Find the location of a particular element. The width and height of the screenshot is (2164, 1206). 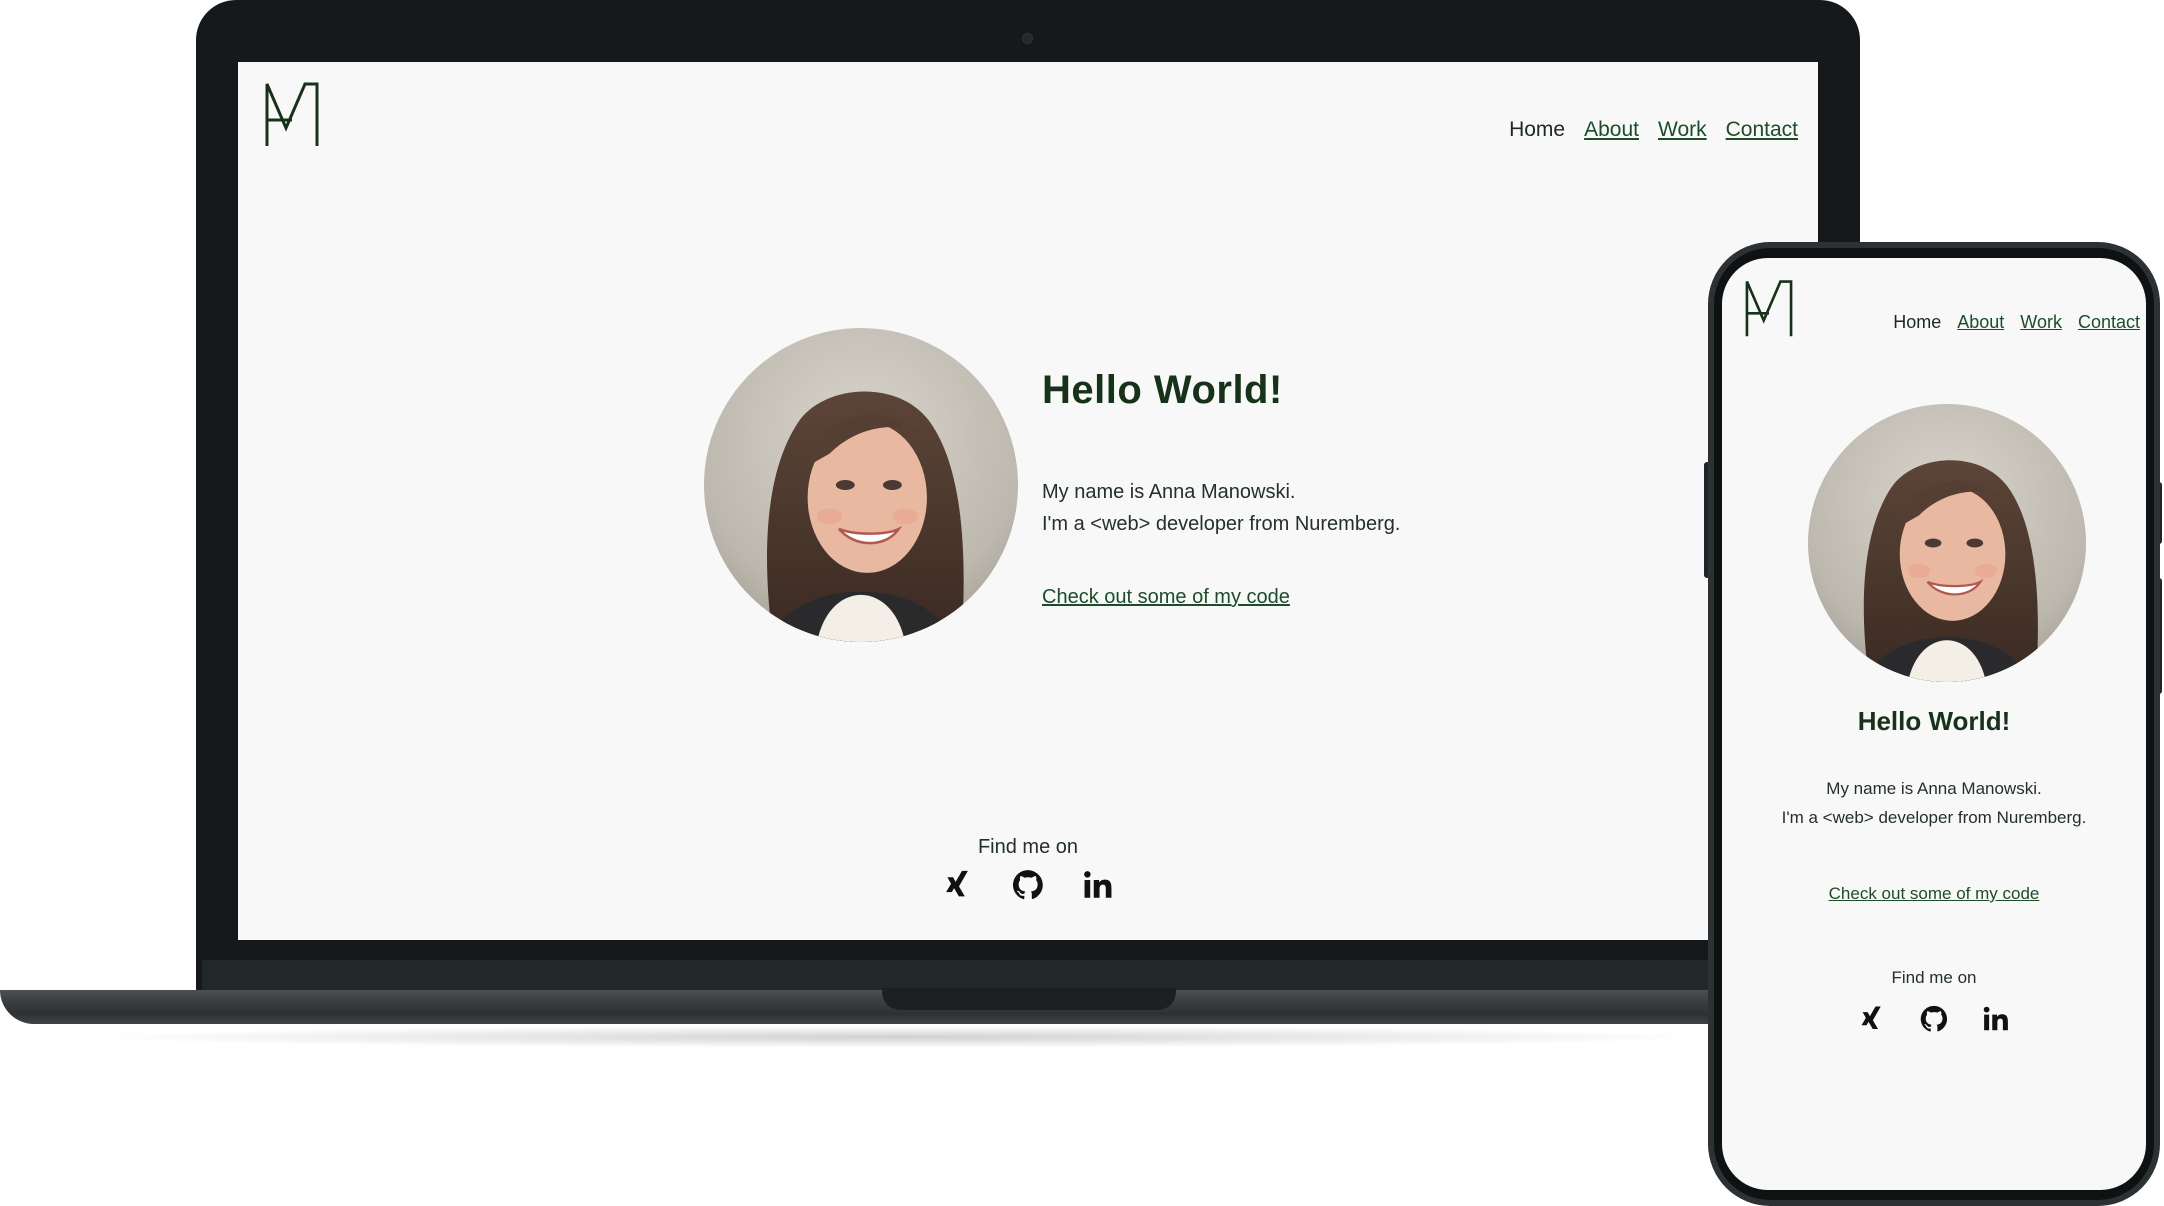

laptop-shadow is located at coordinates (900, 1037).